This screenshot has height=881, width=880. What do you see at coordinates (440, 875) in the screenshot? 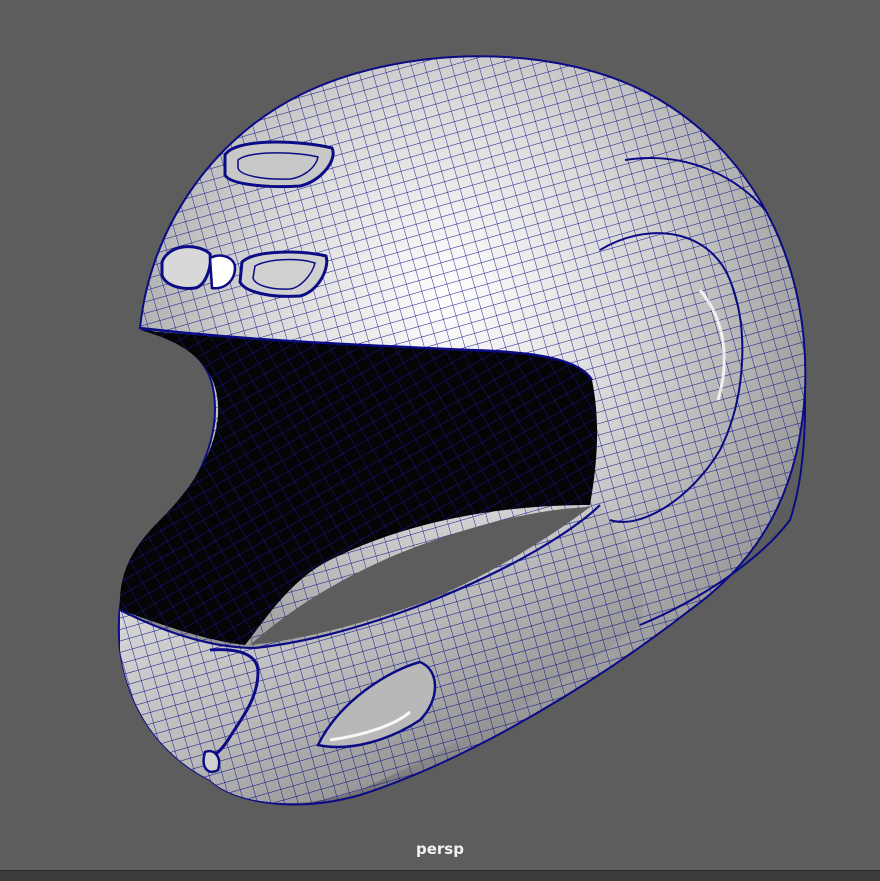
I see `viewport-bottom-bar` at bounding box center [440, 875].